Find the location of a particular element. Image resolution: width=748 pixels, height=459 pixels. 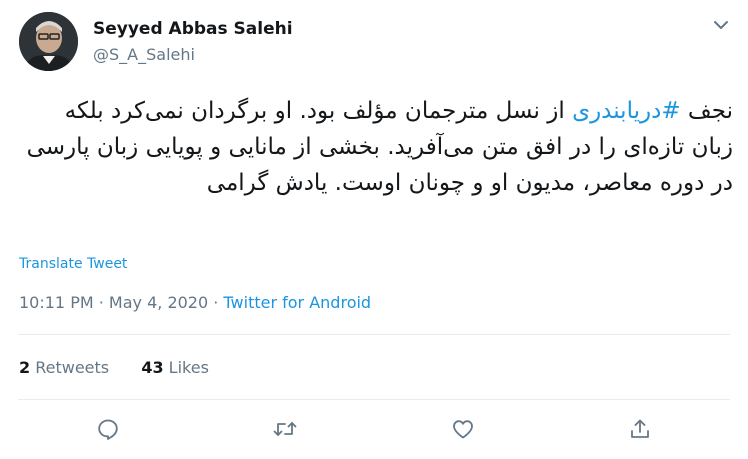

tweet-stats: 2 Retweets 43 Likes is located at coordinates (114, 367).